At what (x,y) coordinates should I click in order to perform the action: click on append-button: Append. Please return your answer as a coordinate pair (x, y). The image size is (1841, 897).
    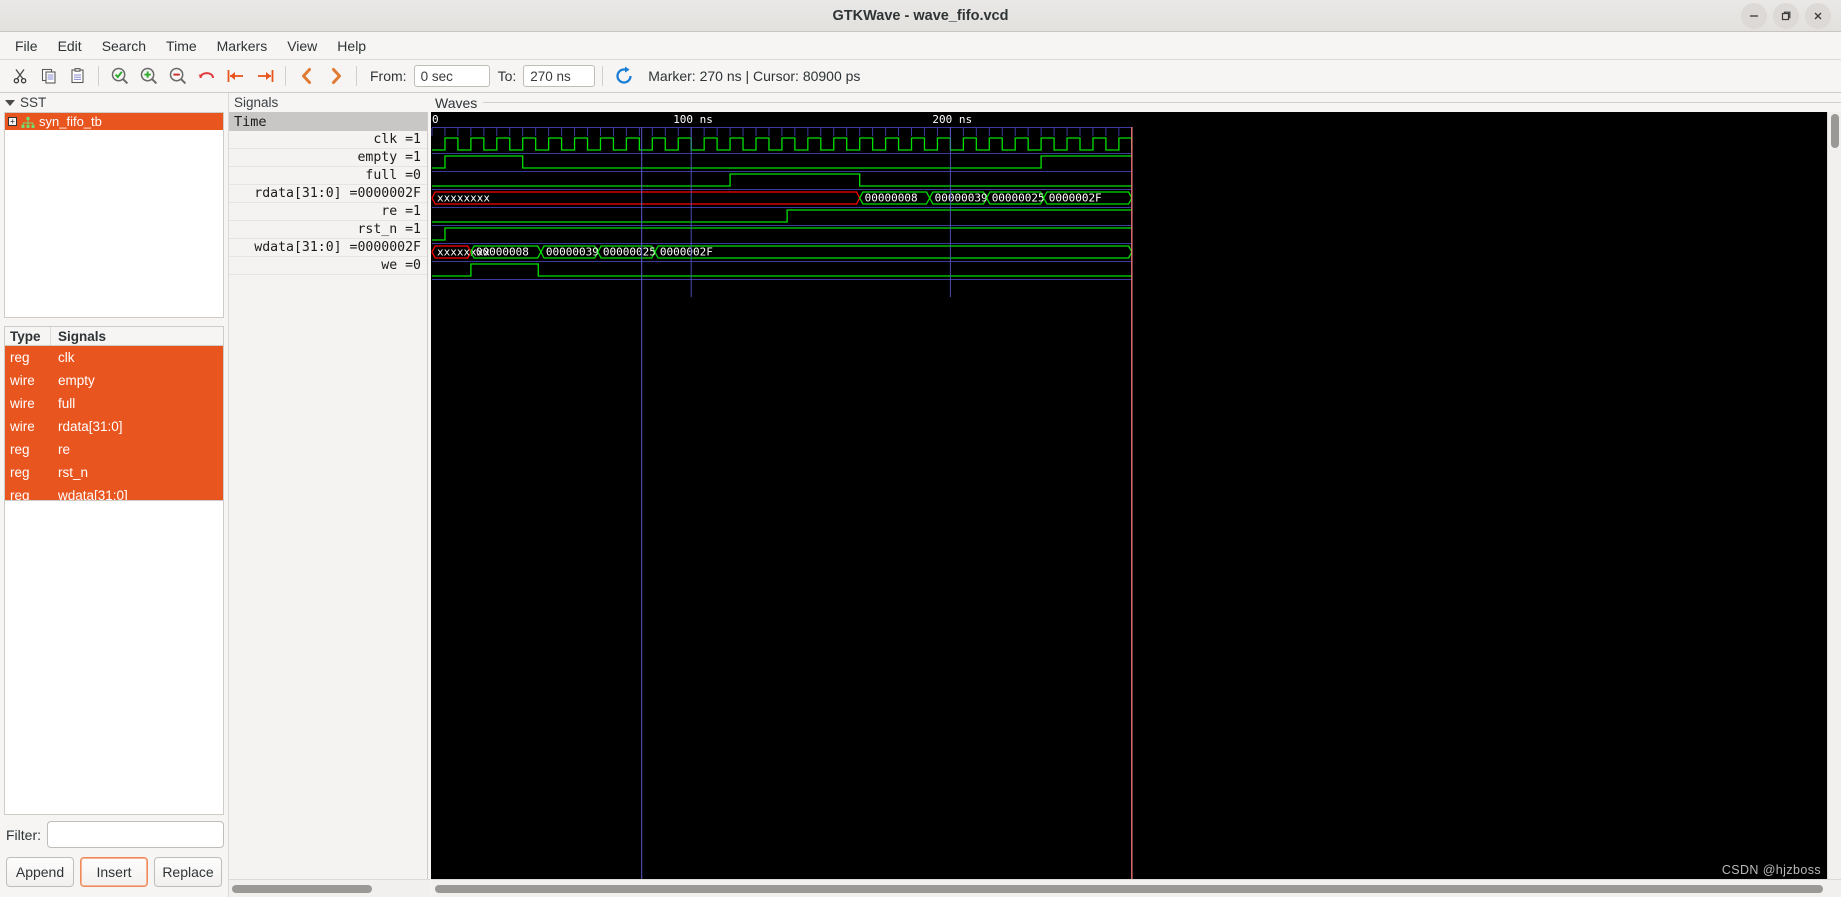
    Looking at the image, I should click on (40, 872).